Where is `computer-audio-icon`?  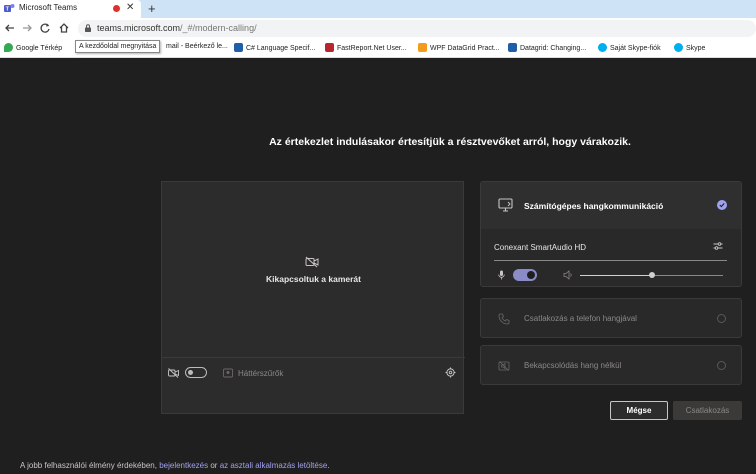 computer-audio-icon is located at coordinates (505, 205).